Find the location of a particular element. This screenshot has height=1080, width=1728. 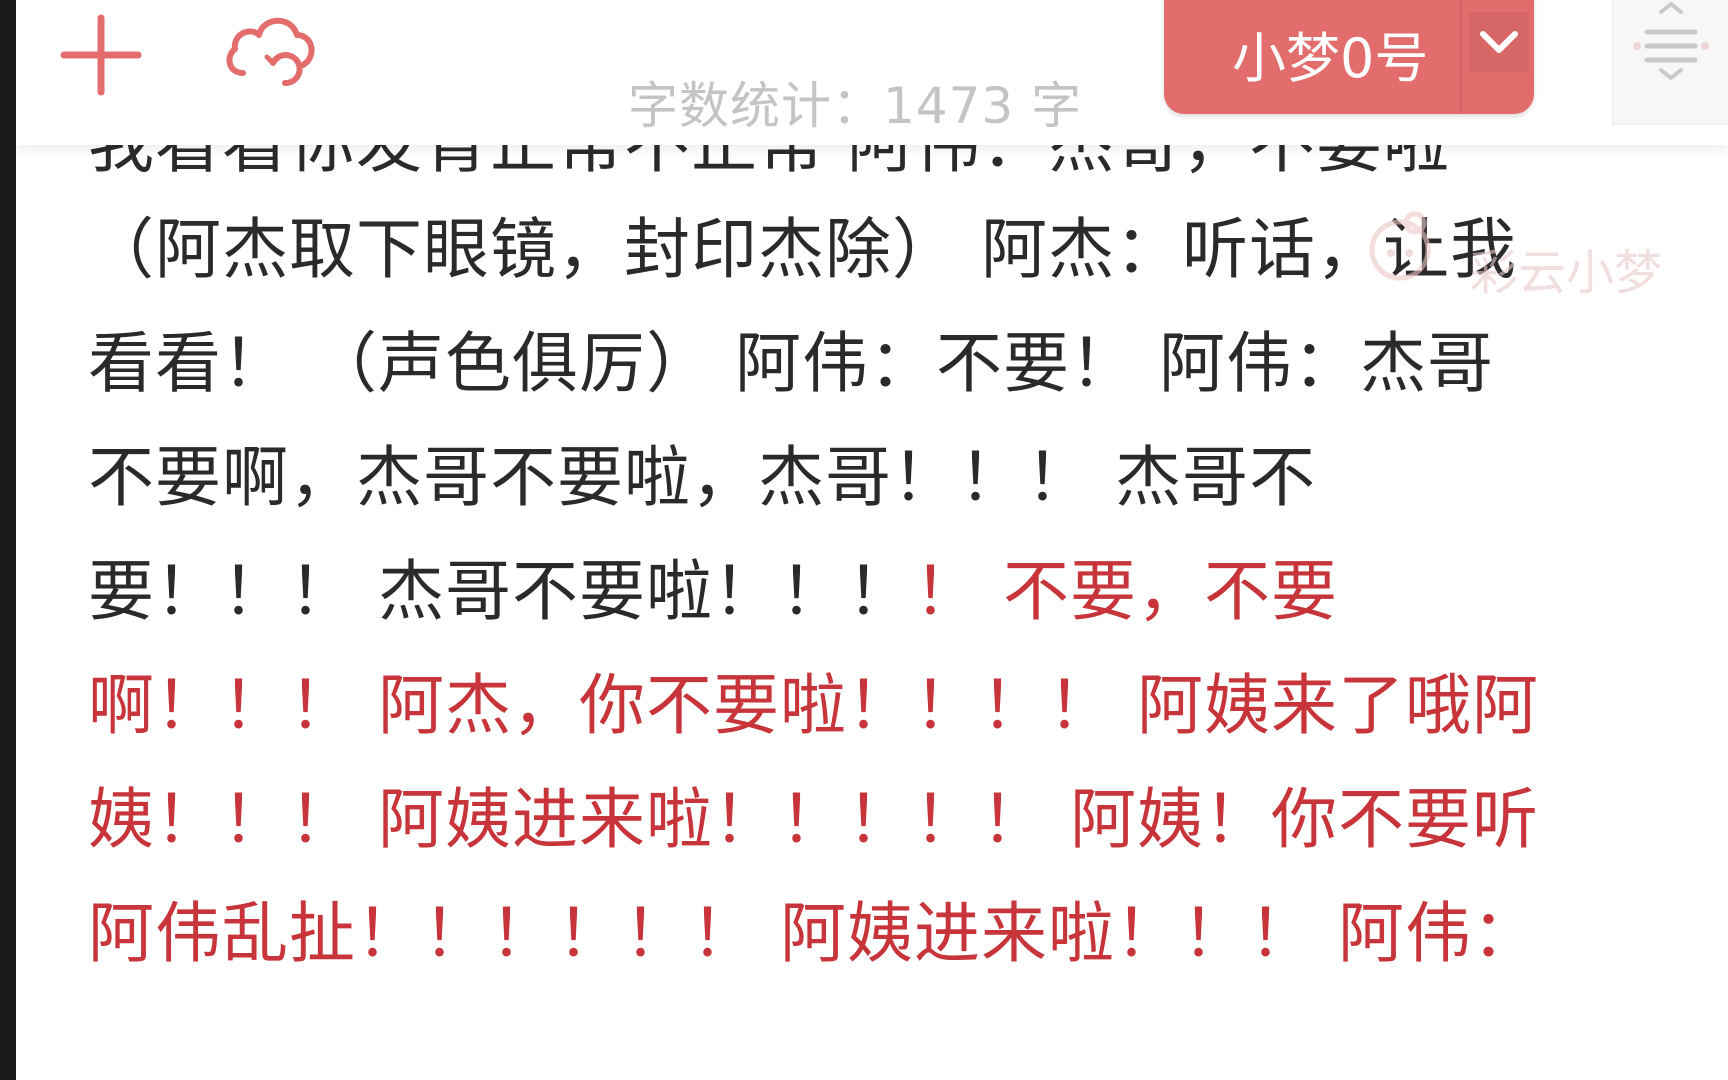

watermark-text: 彩云小梦 is located at coordinates (1566, 273).